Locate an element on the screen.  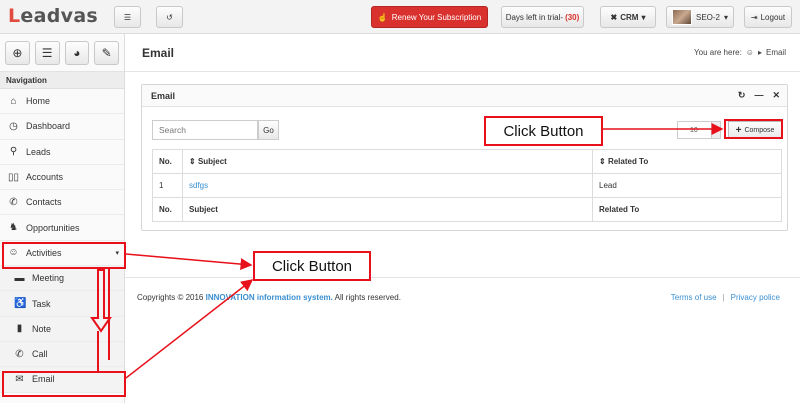
table-header-row: No. ⇕ Subject ⇕ Related To is located at coordinates (467, 161).